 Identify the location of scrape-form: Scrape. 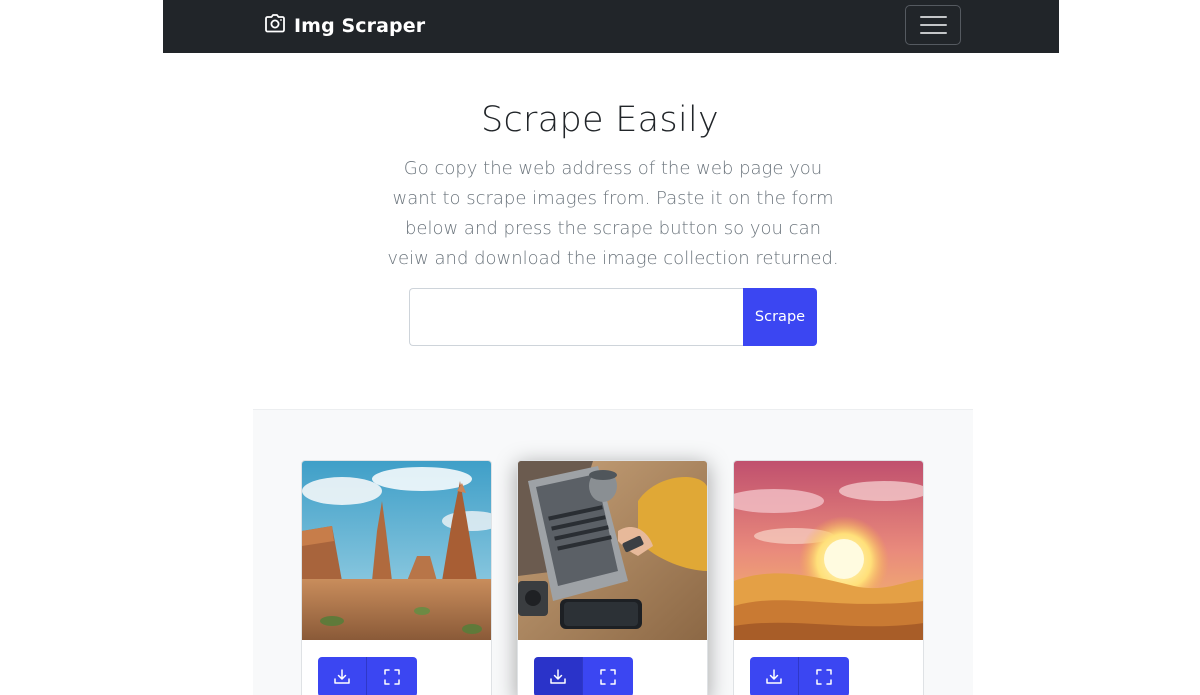
(613, 317).